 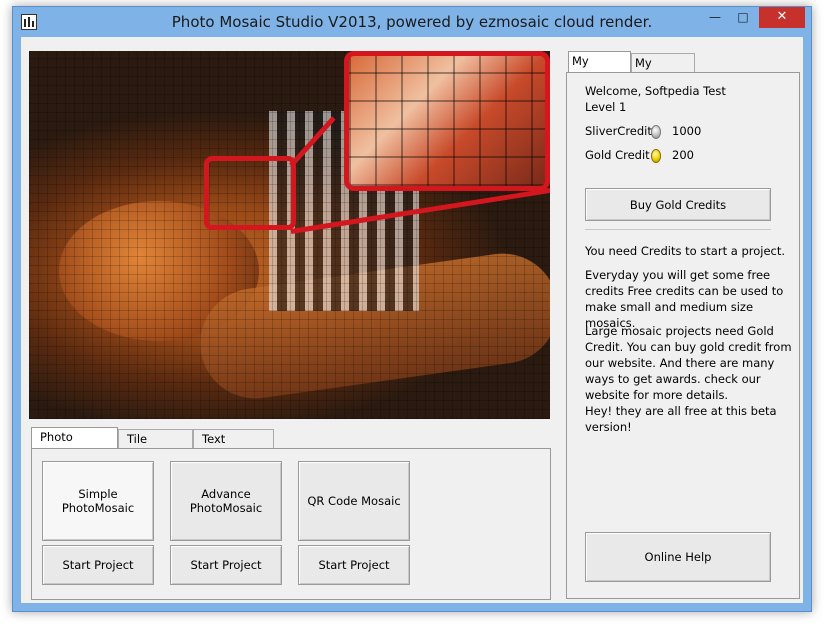 I want to click on divider, so click(x=678, y=229).